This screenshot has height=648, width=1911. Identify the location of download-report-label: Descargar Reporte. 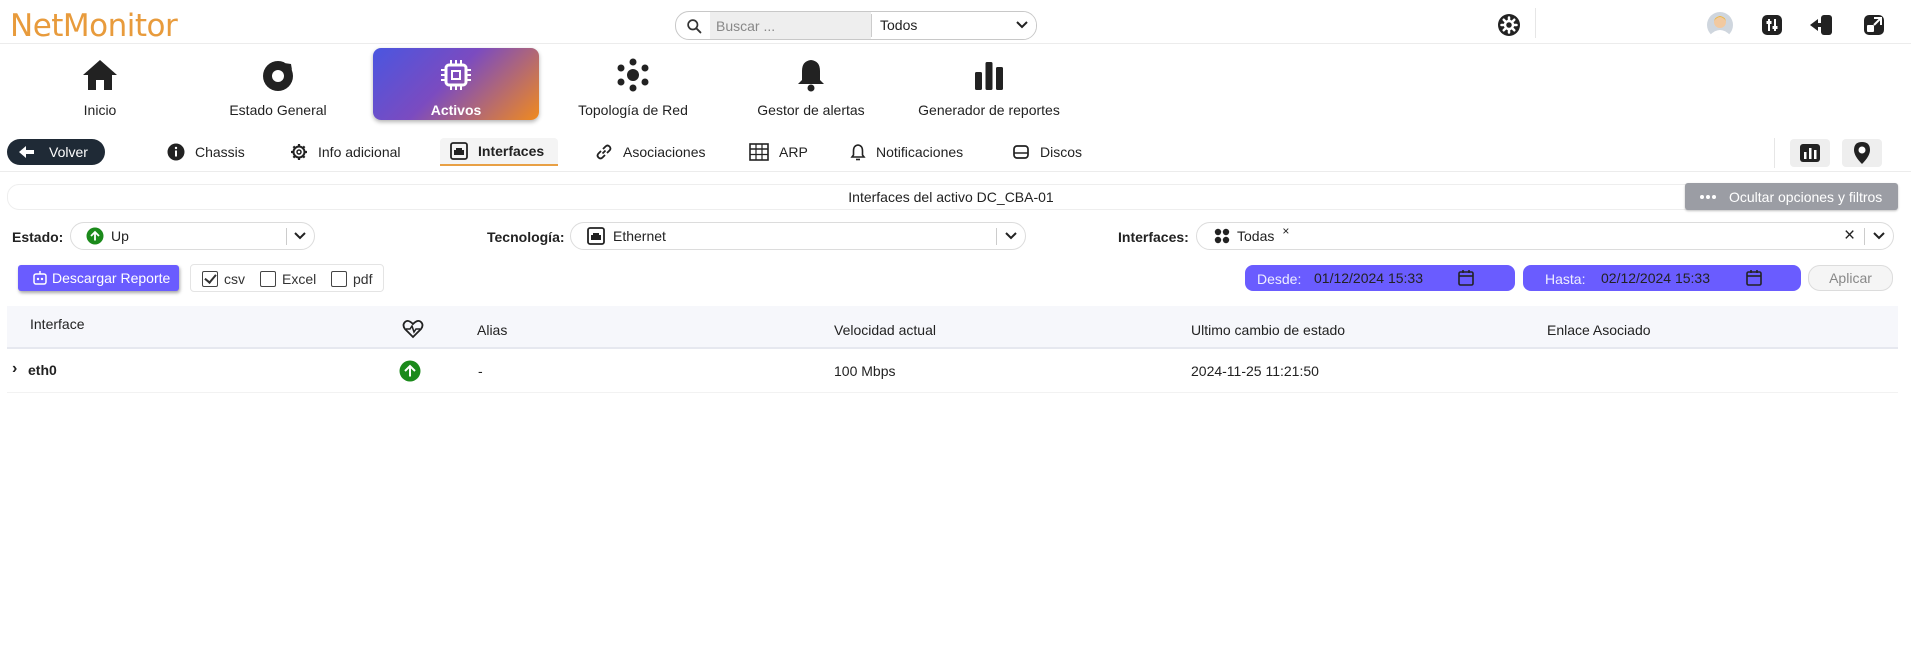
(111, 278).